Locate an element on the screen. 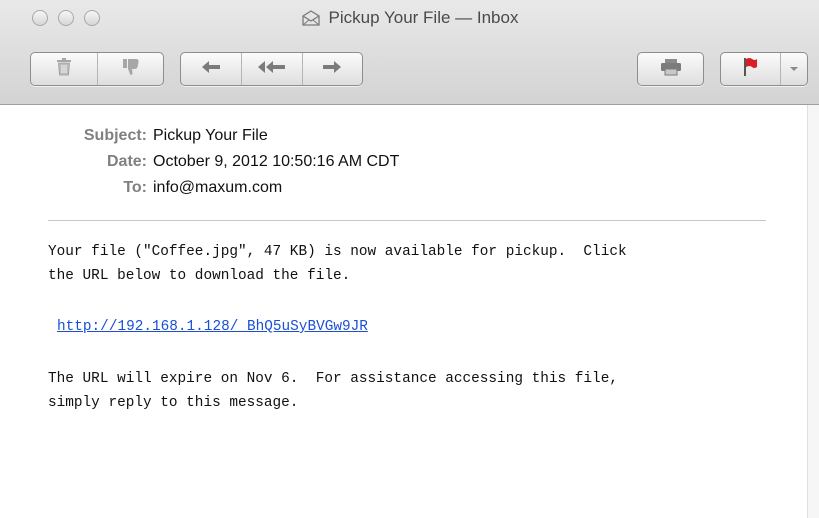 The width and height of the screenshot is (819, 518). download-link: http://192.168.1.128/_BhQ5uSyBVGw9JR is located at coordinates (212, 327).